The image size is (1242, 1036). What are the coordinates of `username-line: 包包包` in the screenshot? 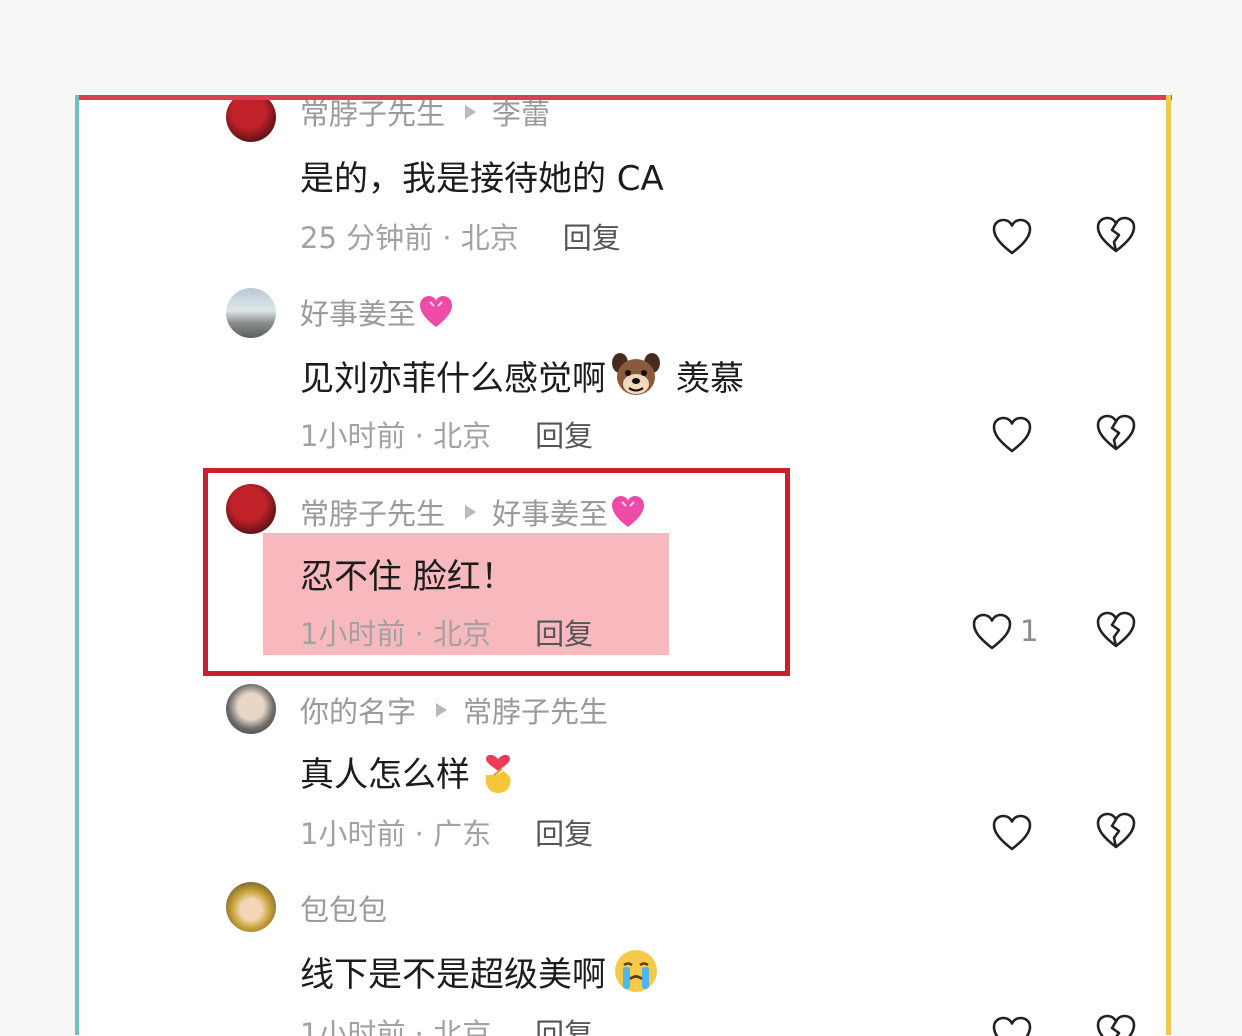 It's located at (343, 908).